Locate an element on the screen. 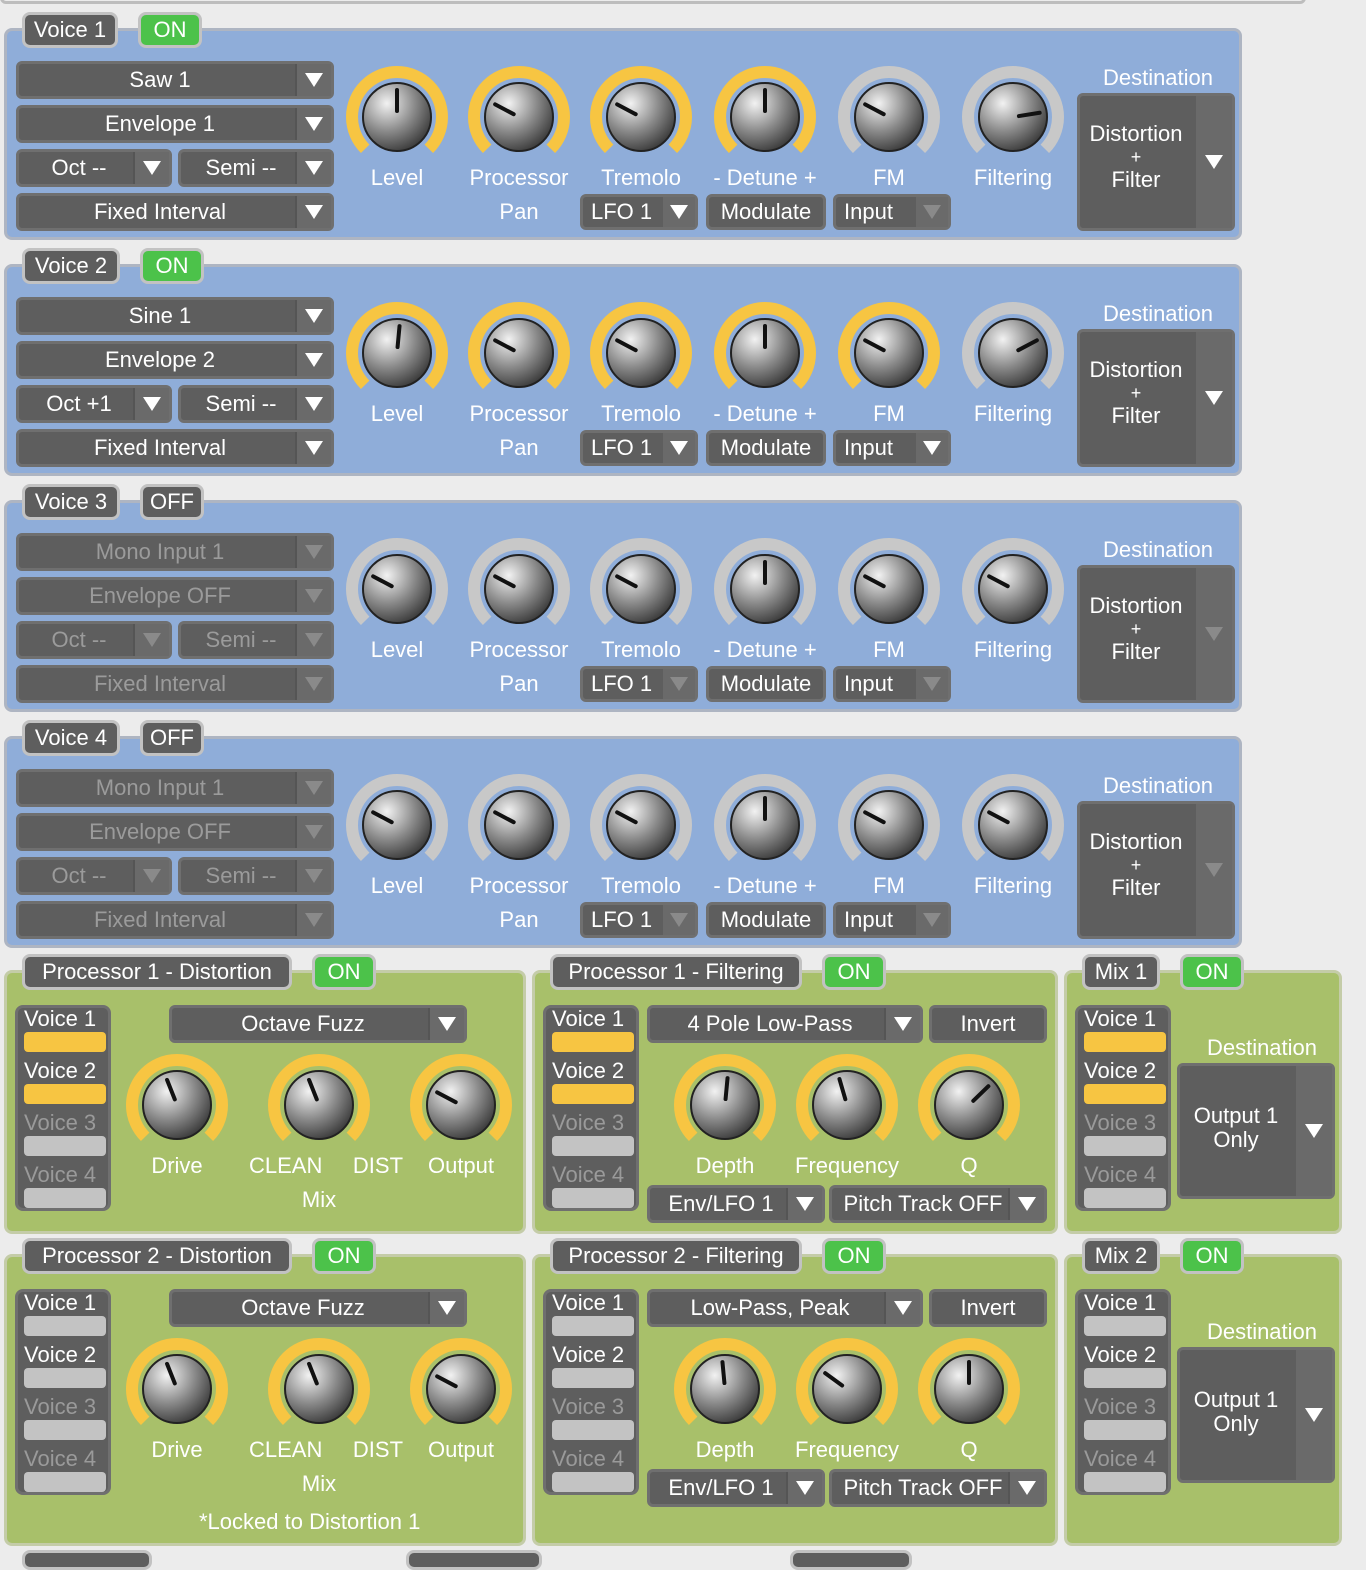 The image size is (1366, 1570). envelope-lfo-select: Env/LFO 1 is located at coordinates (736, 1488).